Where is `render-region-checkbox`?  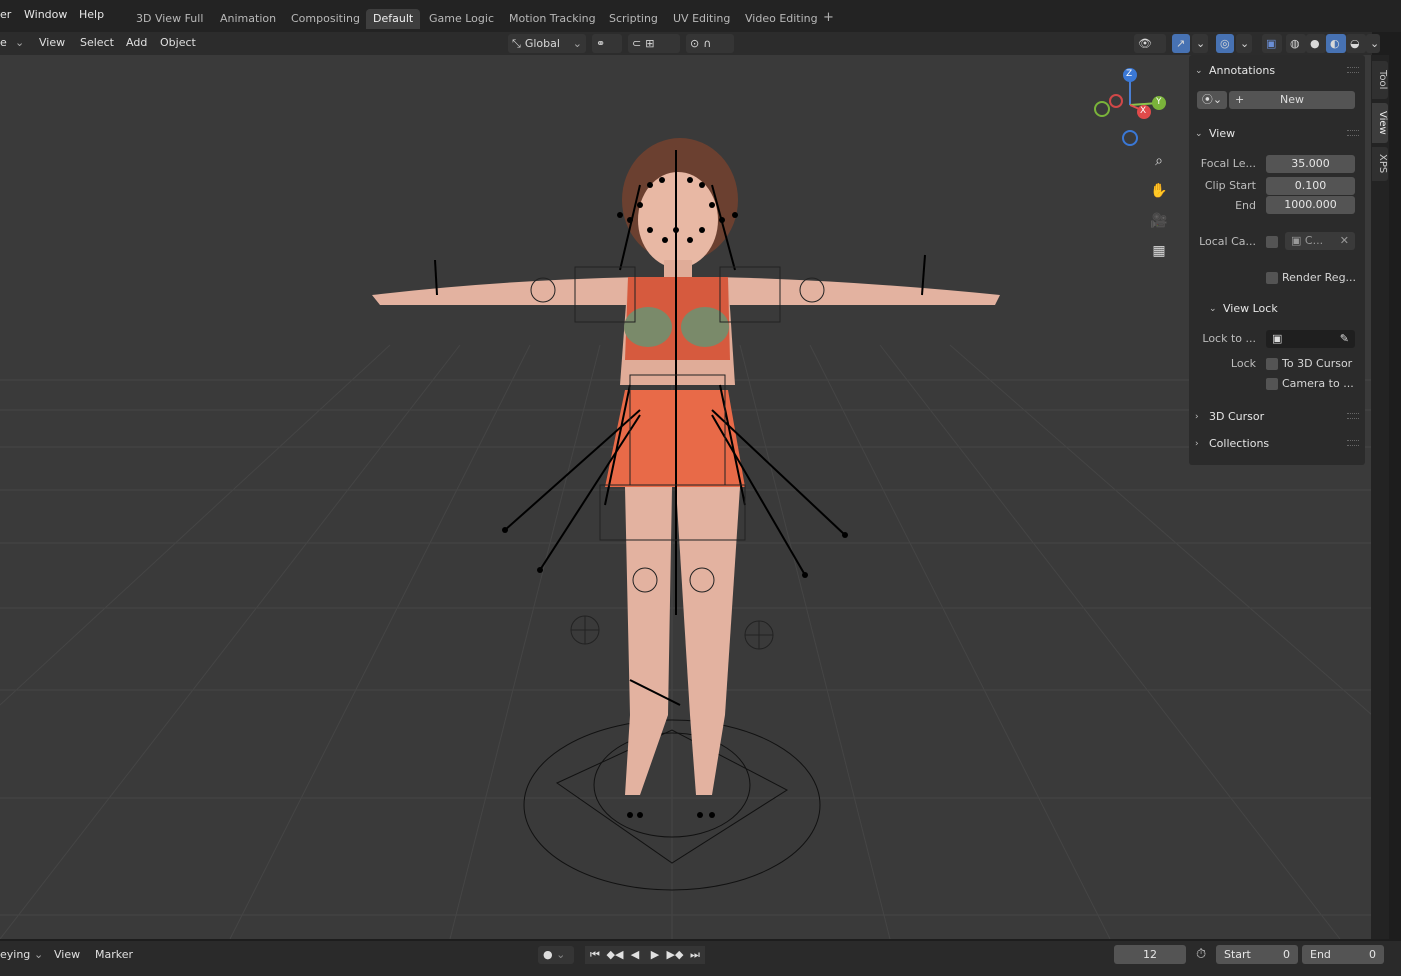
render-region-checkbox is located at coordinates (1272, 278).